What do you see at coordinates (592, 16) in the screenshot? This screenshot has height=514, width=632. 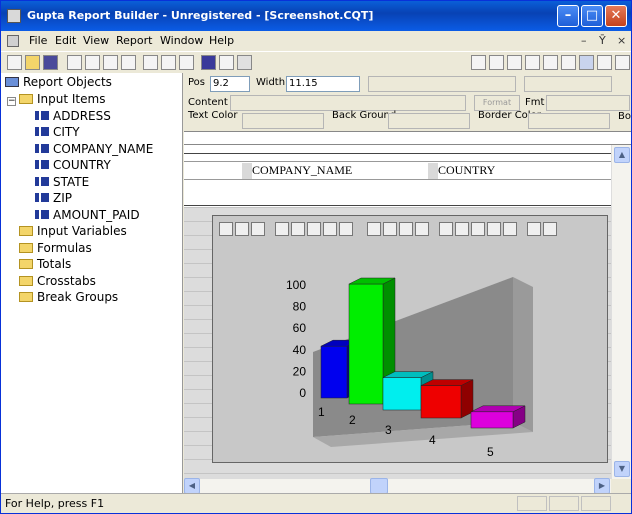 I see `maximize-button: □` at bounding box center [592, 16].